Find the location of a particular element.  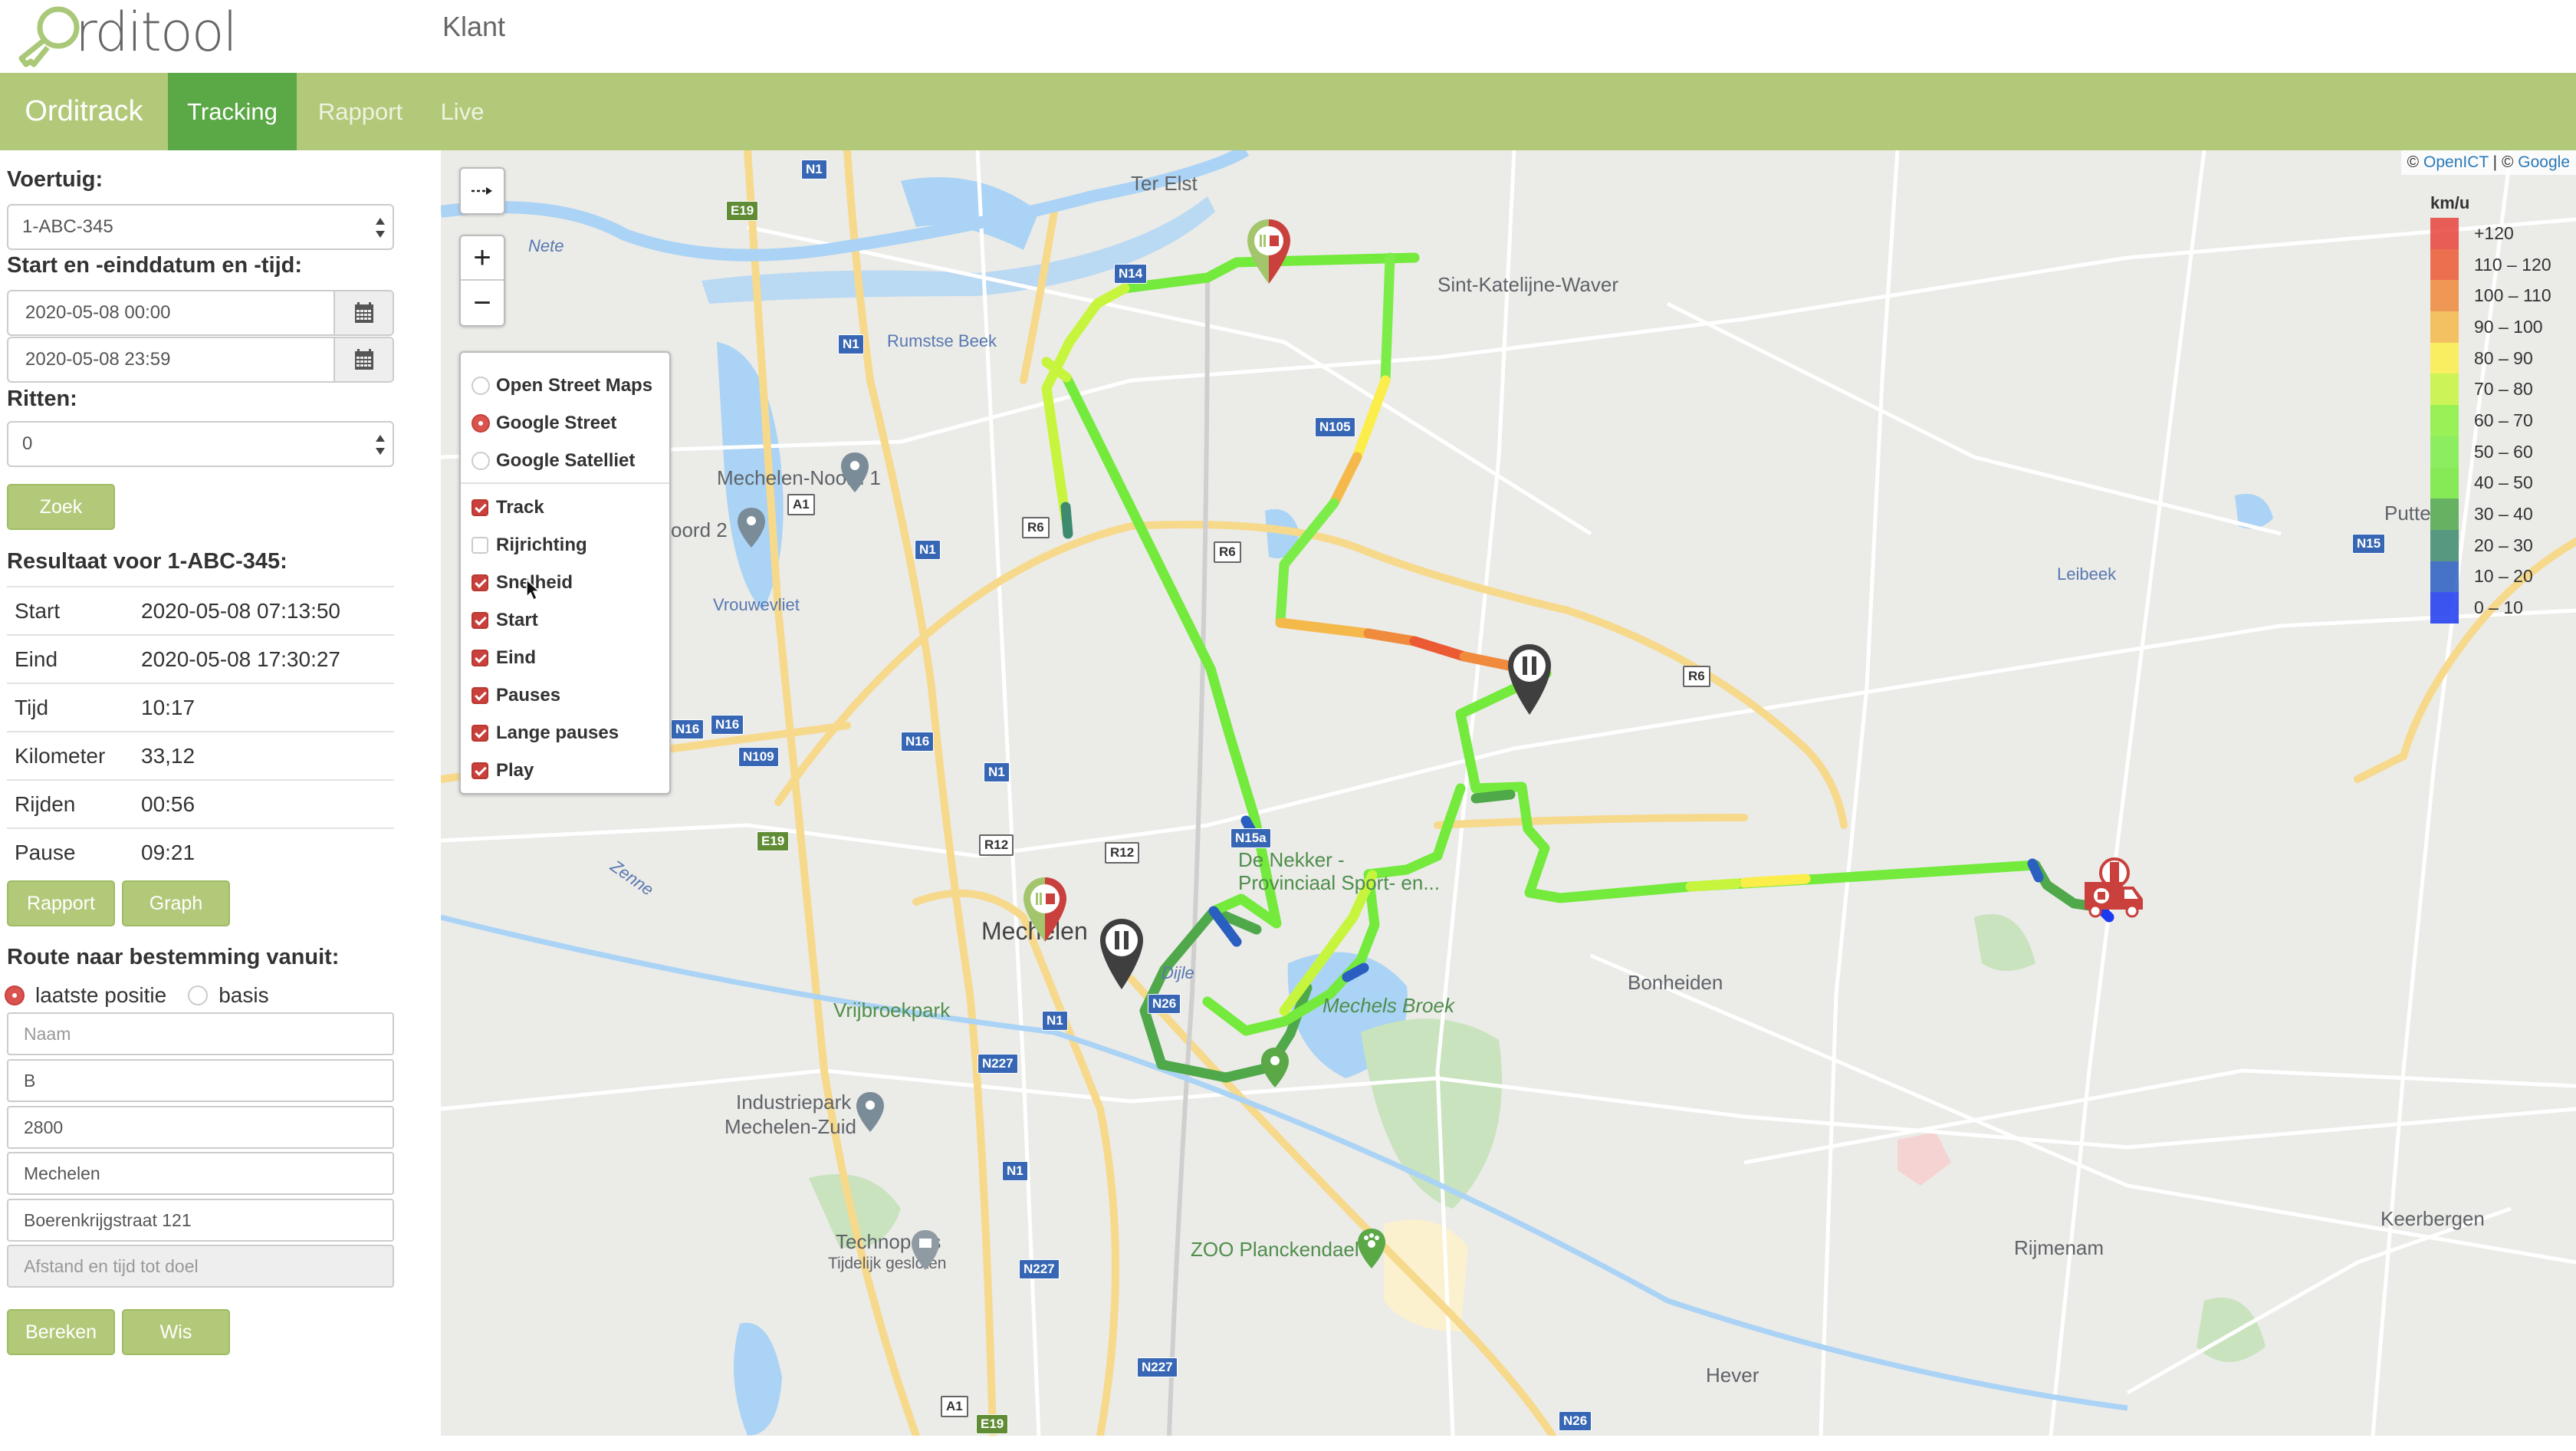

radio-osm is located at coordinates (481, 385).